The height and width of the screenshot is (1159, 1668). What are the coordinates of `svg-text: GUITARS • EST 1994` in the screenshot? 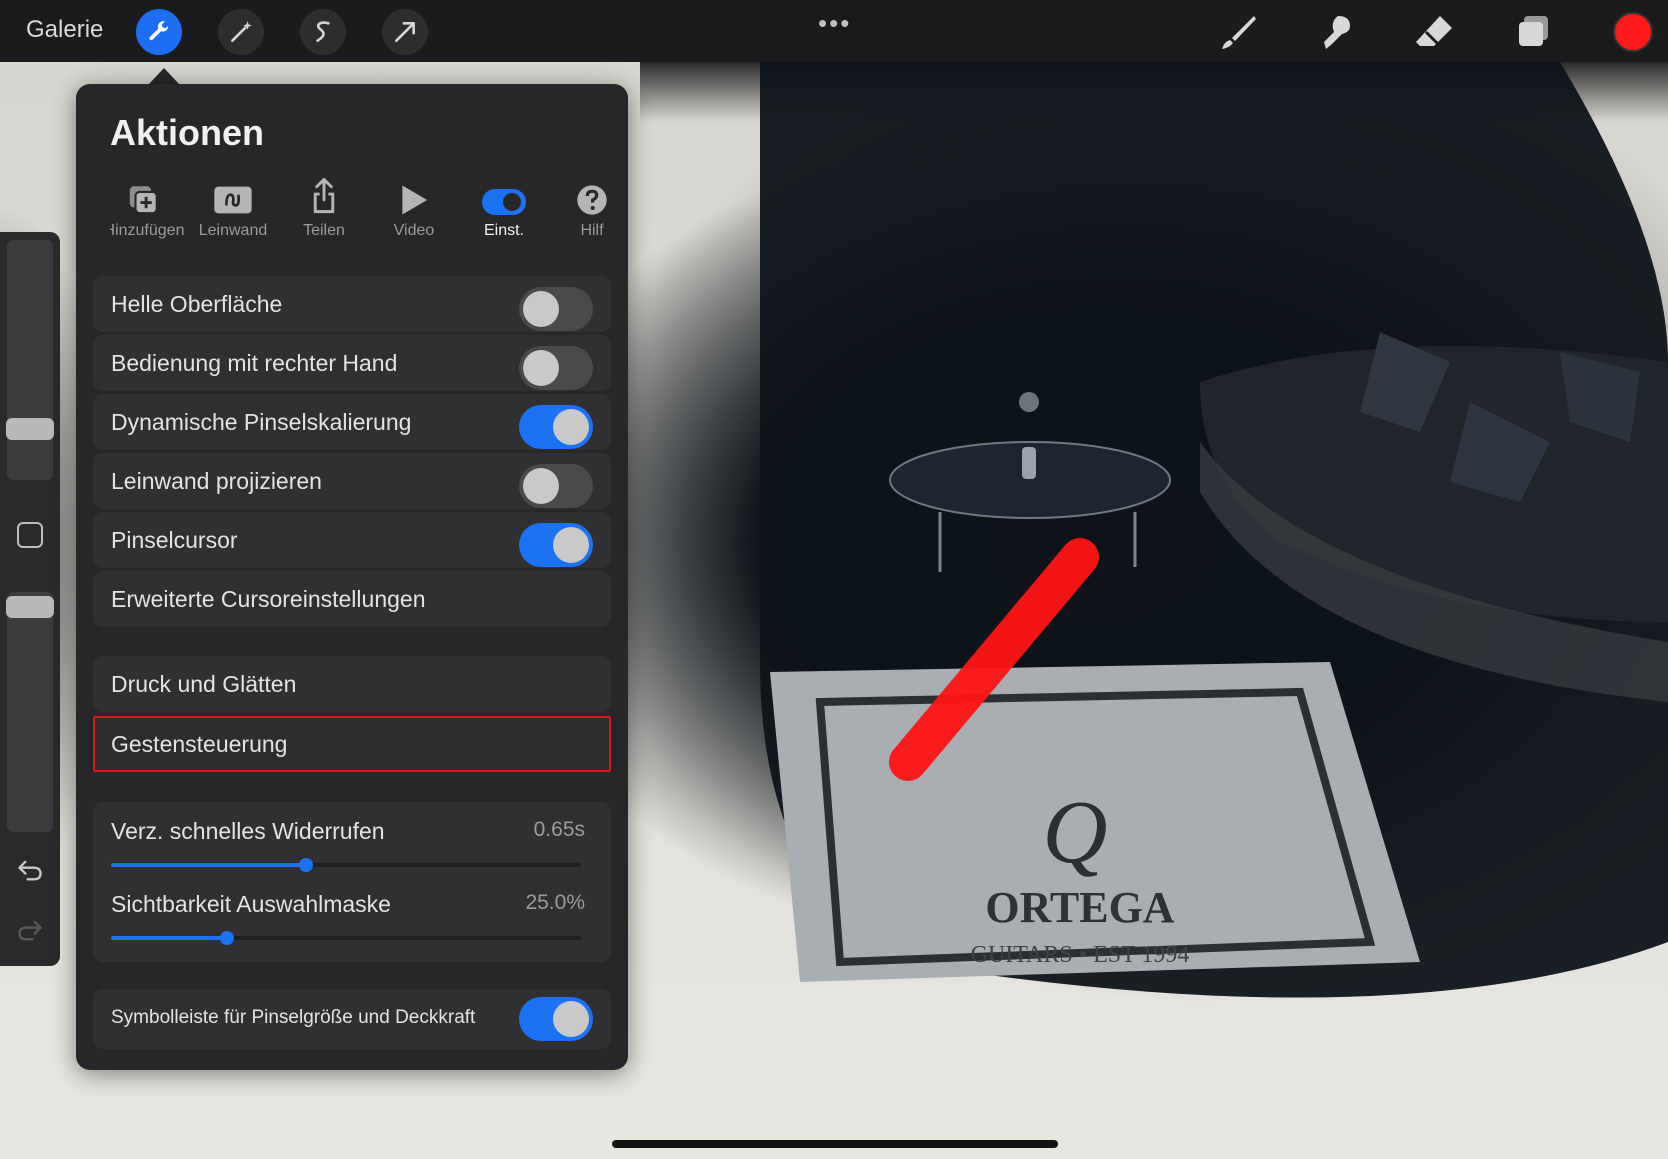 It's located at (1080, 955).